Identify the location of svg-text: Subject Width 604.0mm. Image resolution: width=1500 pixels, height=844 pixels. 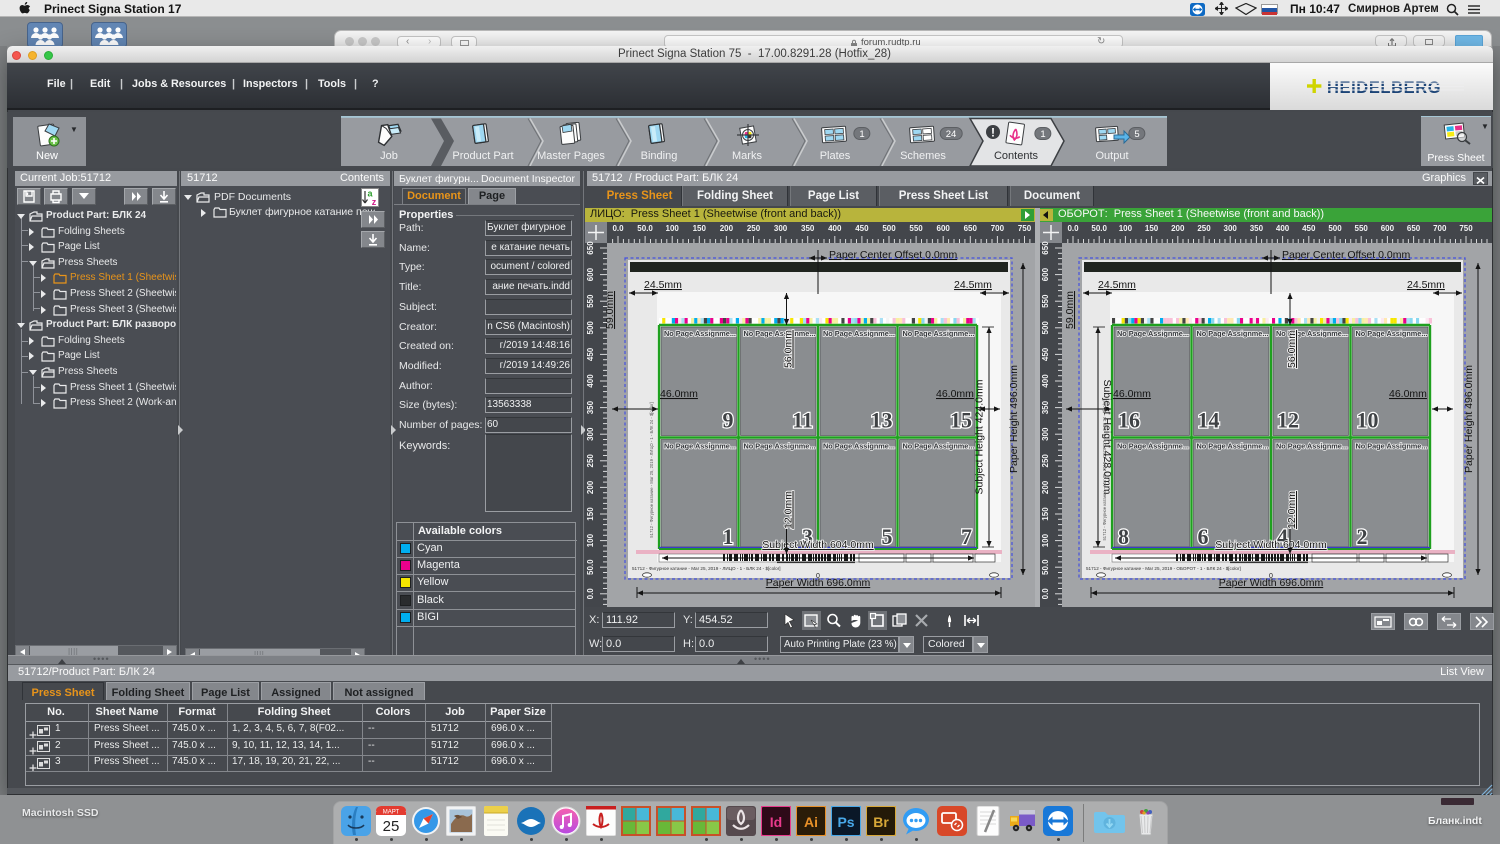
(818, 545).